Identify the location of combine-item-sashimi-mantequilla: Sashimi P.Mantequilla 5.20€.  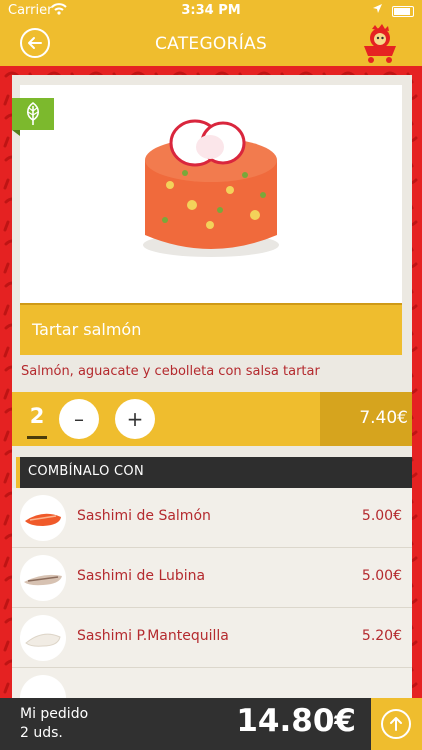
(212, 638).